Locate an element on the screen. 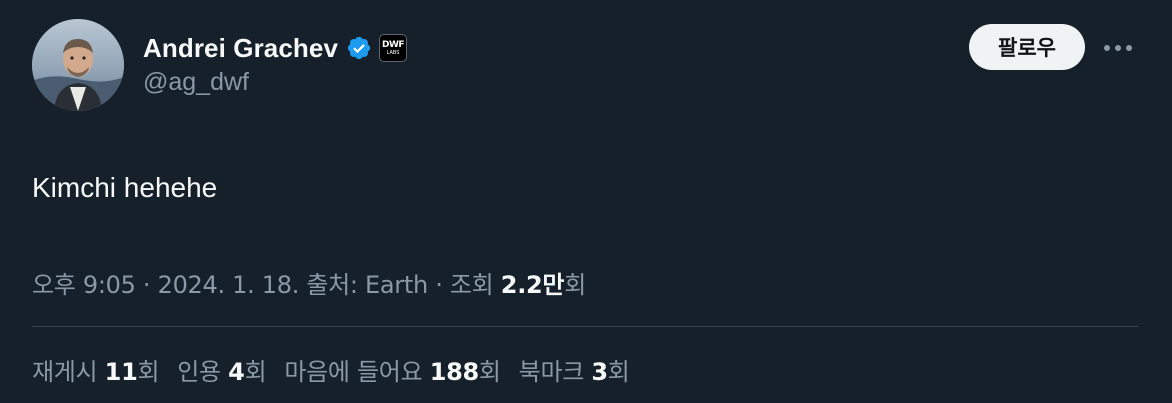  views-label: 조회 is located at coordinates (475, 285).